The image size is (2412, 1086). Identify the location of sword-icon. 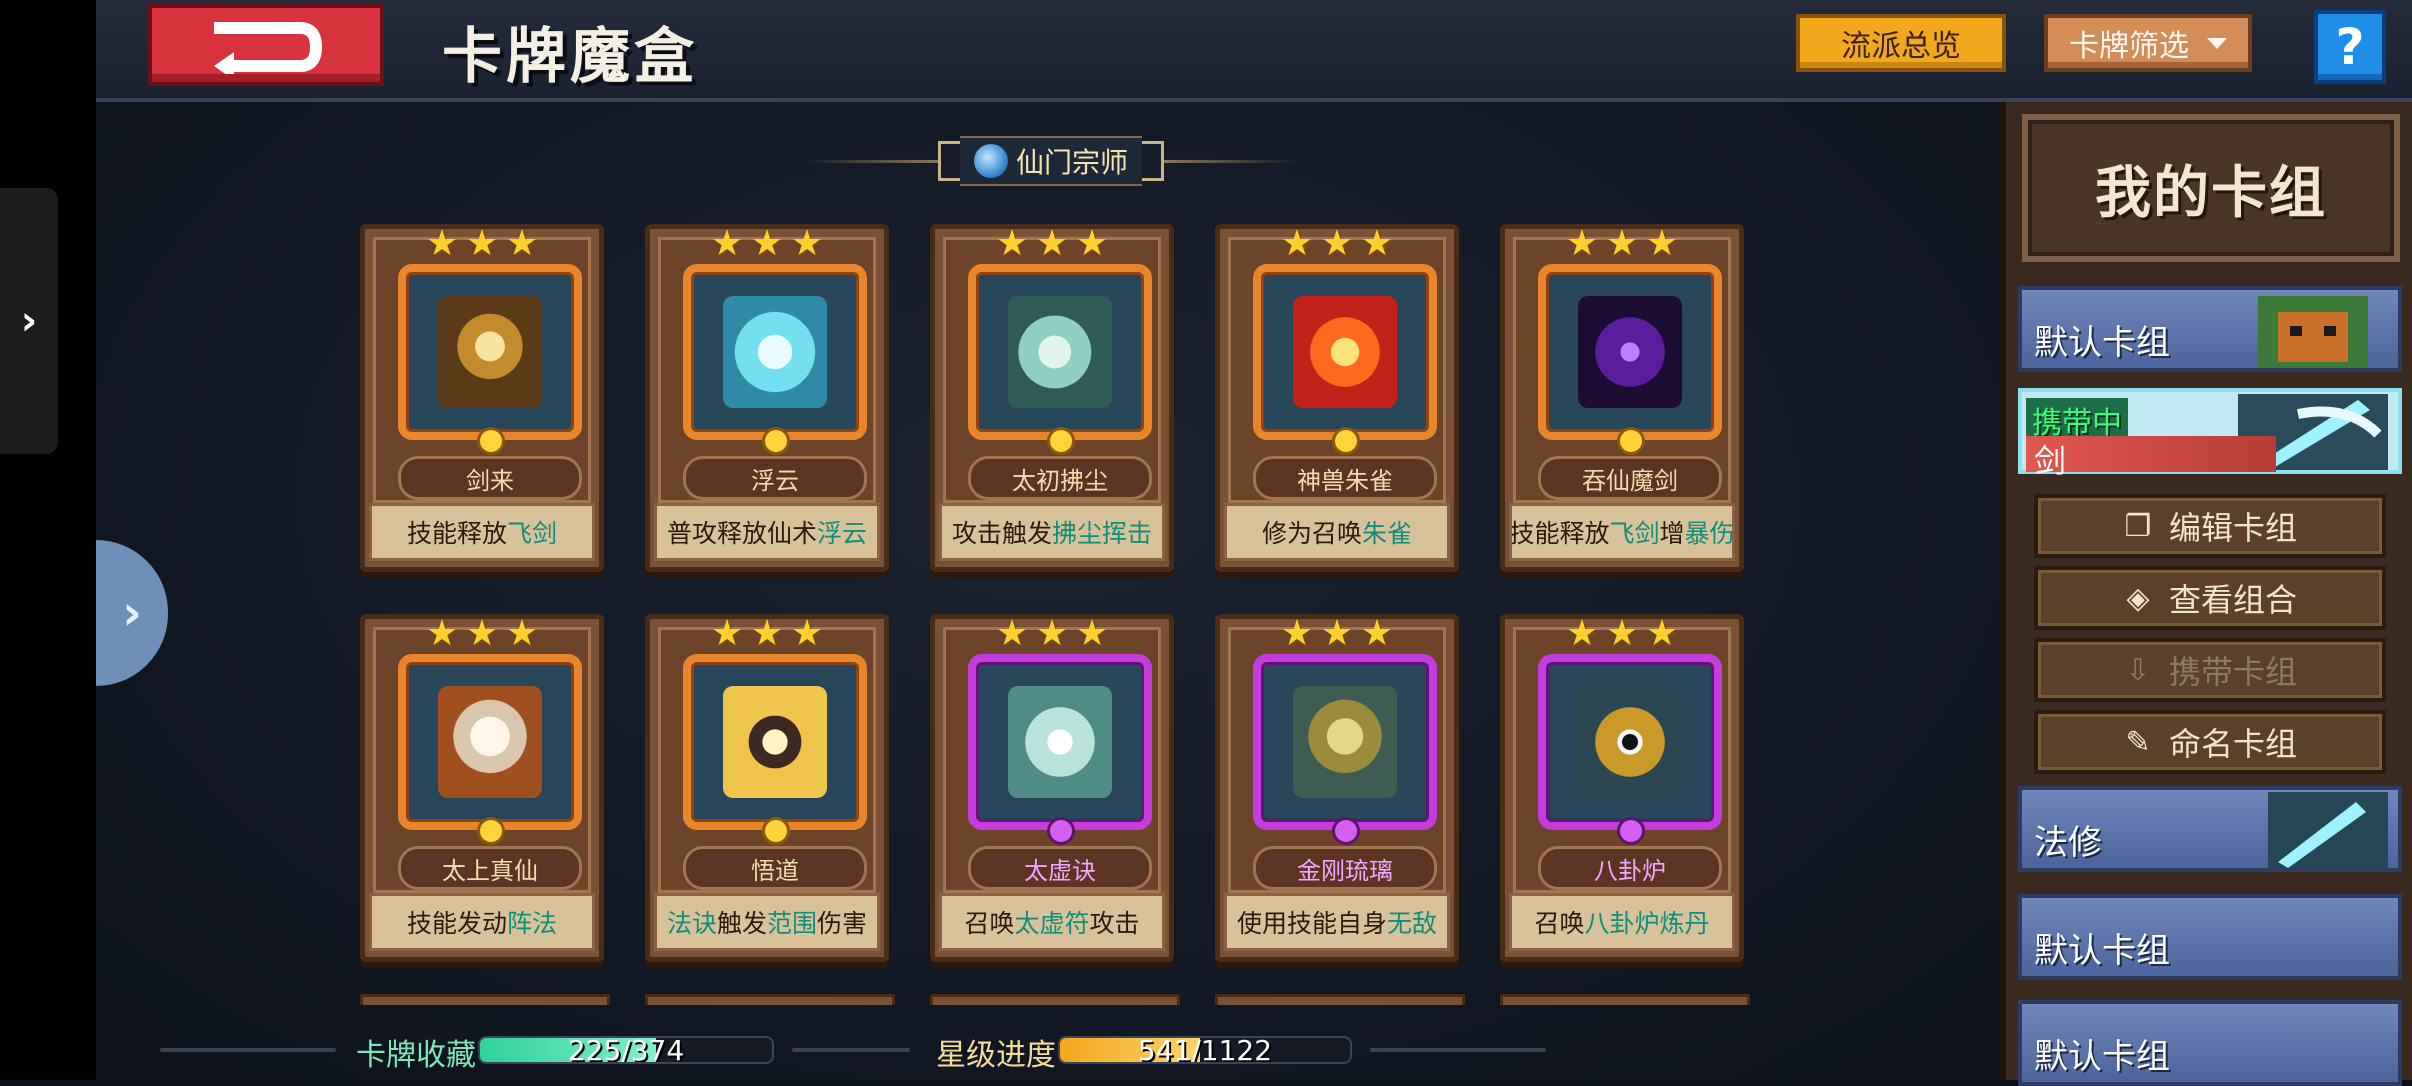
(490, 352).